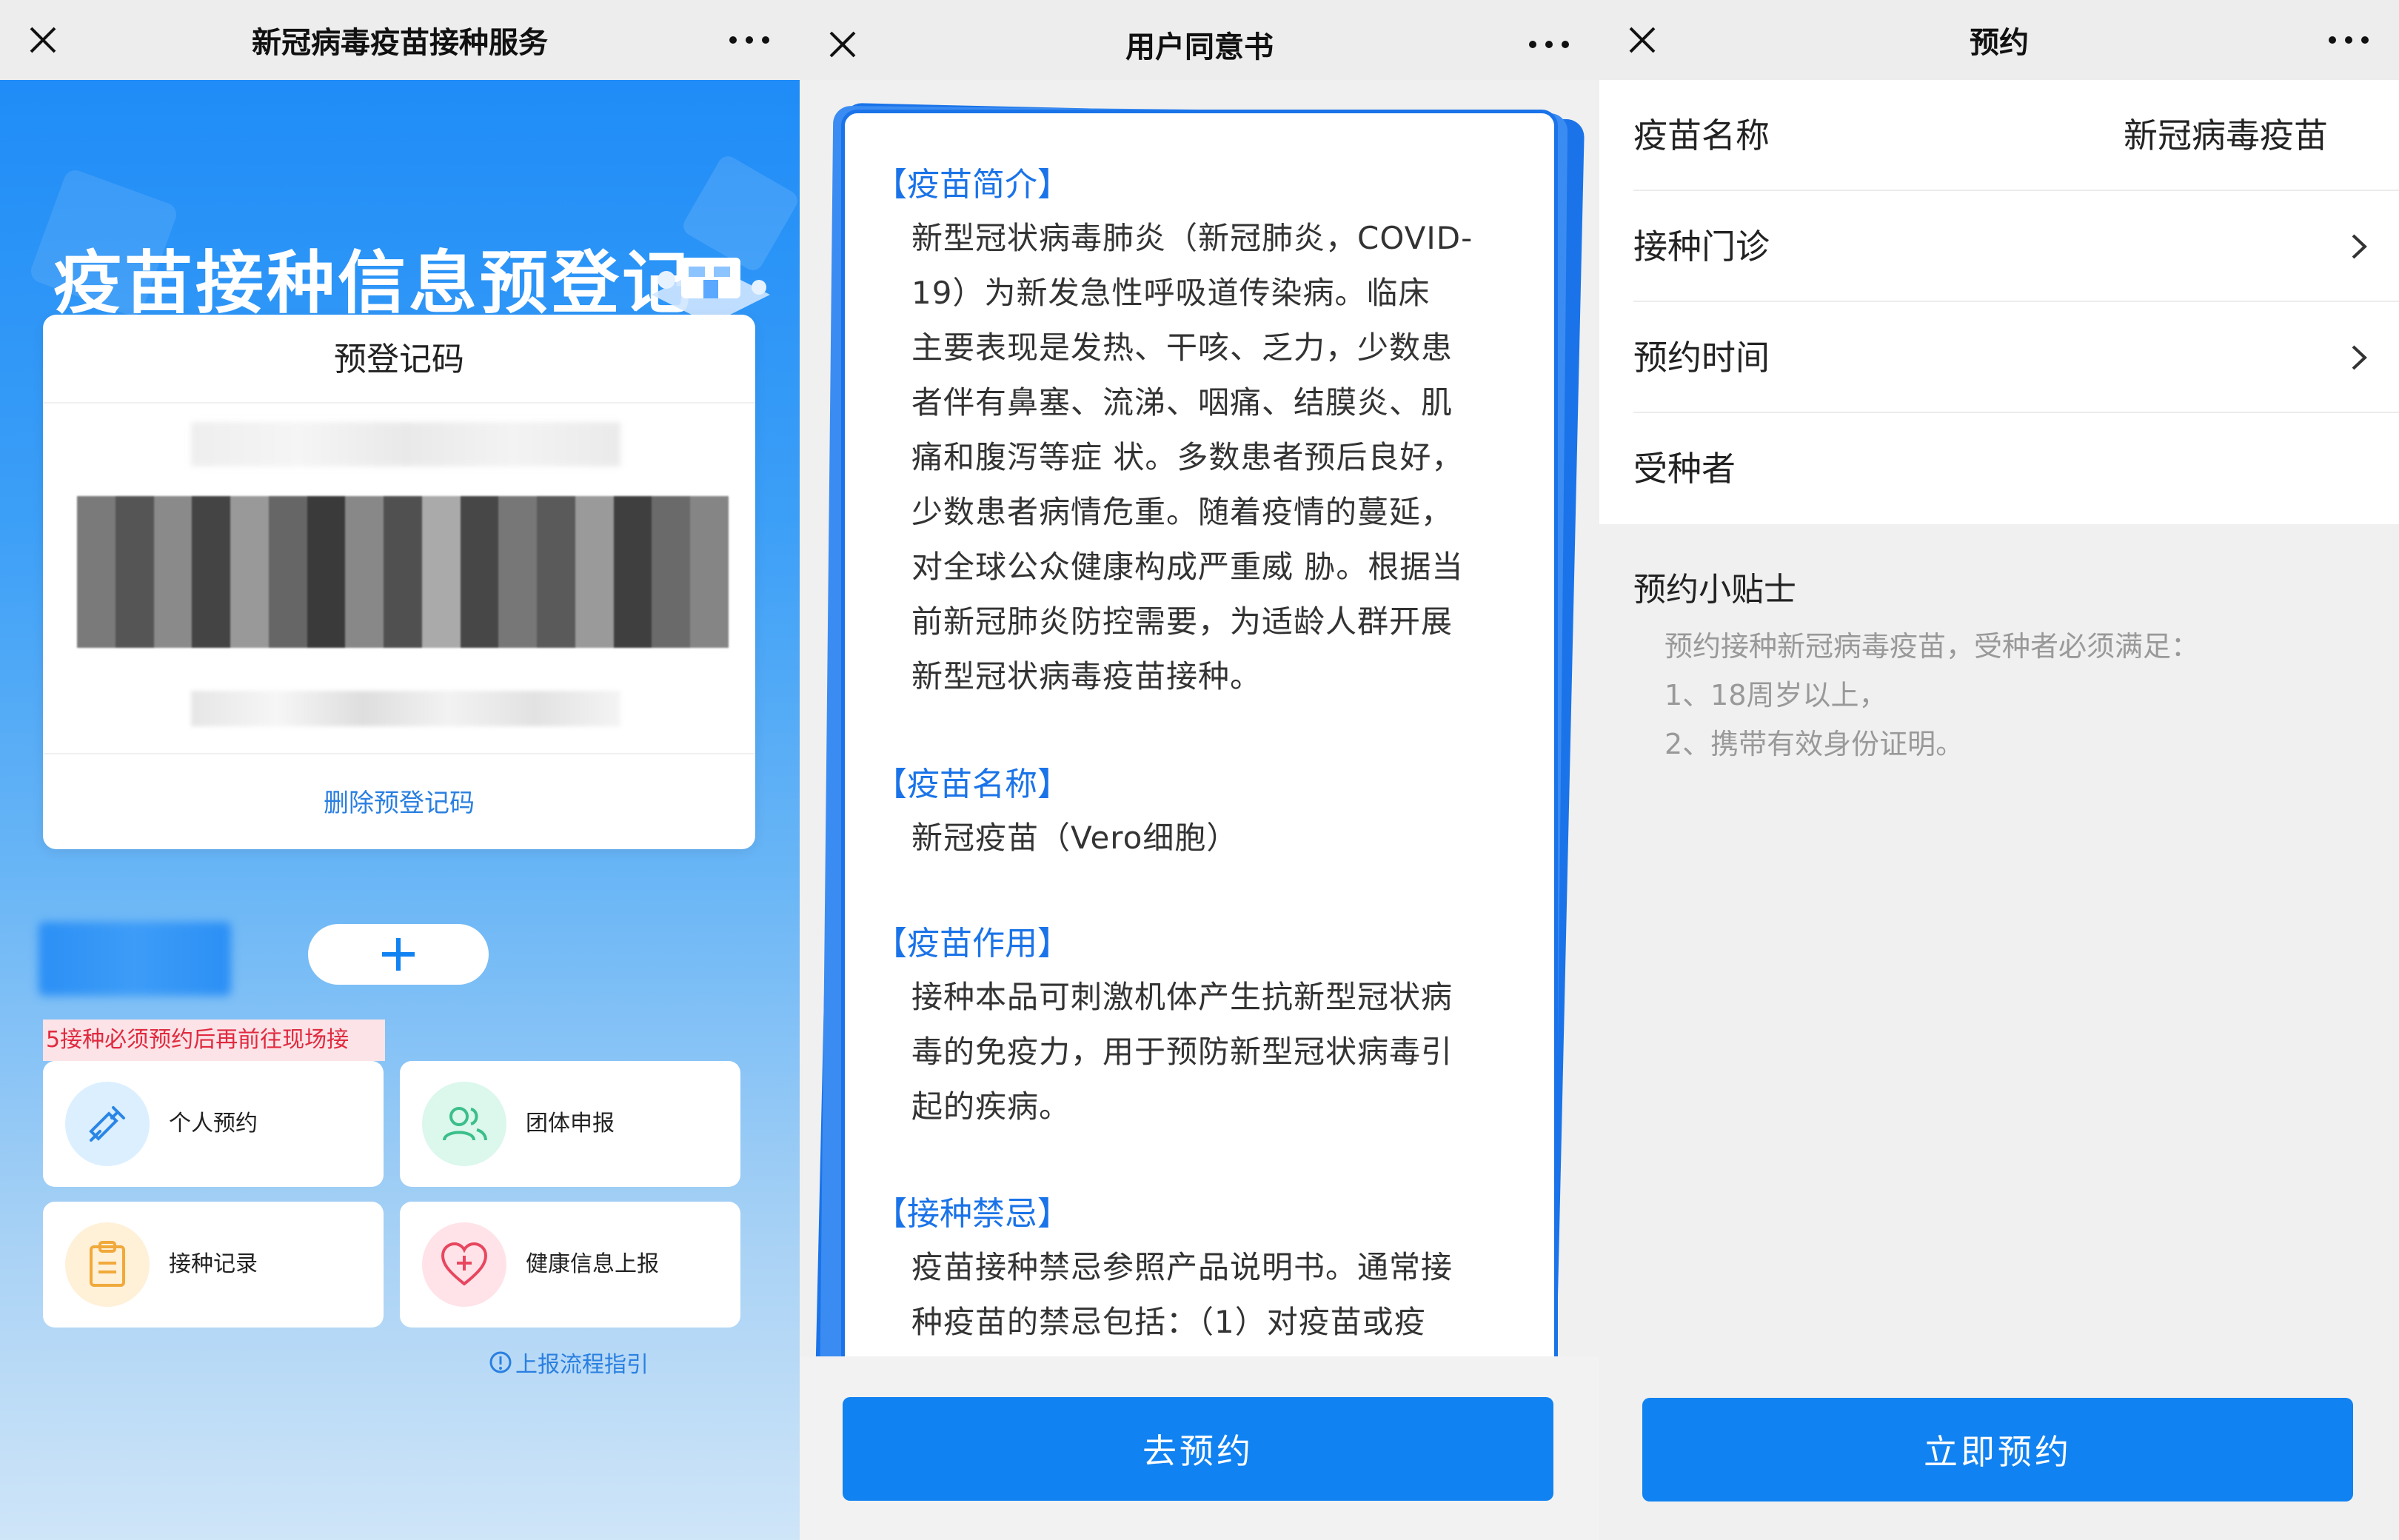  Describe the element at coordinates (1075, 838) in the screenshot. I see `section-line: 新冠疫苗（Vero细胞）` at that location.